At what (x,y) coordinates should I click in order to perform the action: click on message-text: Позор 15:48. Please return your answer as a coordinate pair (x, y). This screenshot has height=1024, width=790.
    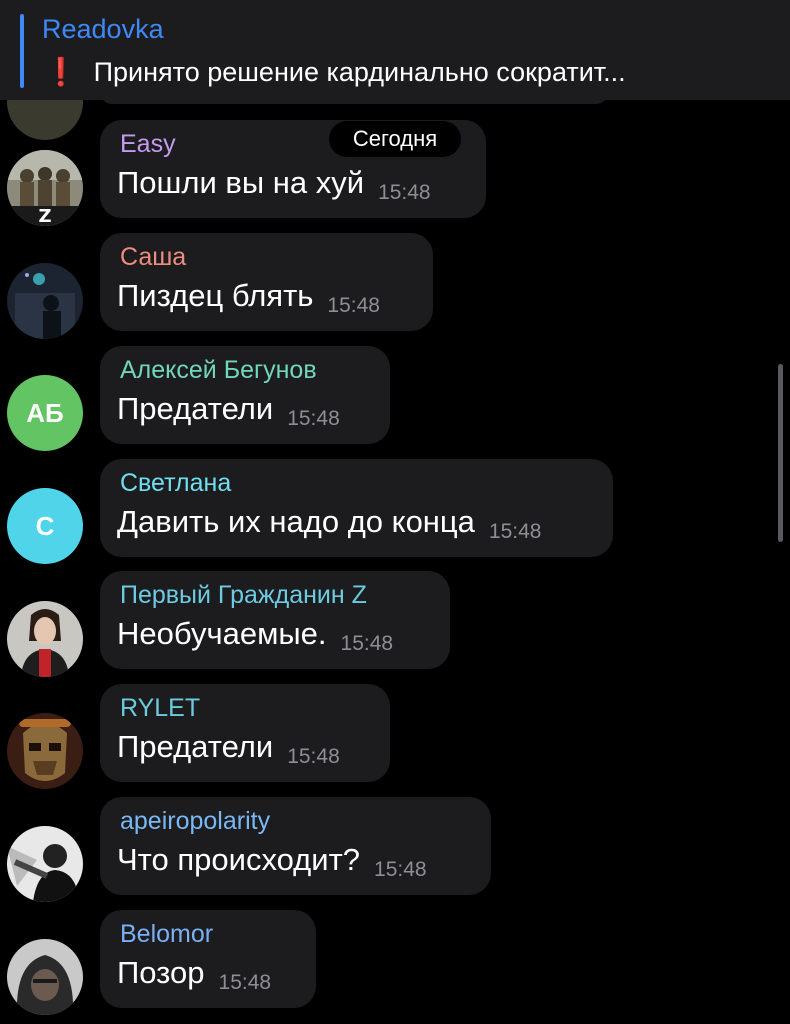
    Looking at the image, I should click on (194, 974).